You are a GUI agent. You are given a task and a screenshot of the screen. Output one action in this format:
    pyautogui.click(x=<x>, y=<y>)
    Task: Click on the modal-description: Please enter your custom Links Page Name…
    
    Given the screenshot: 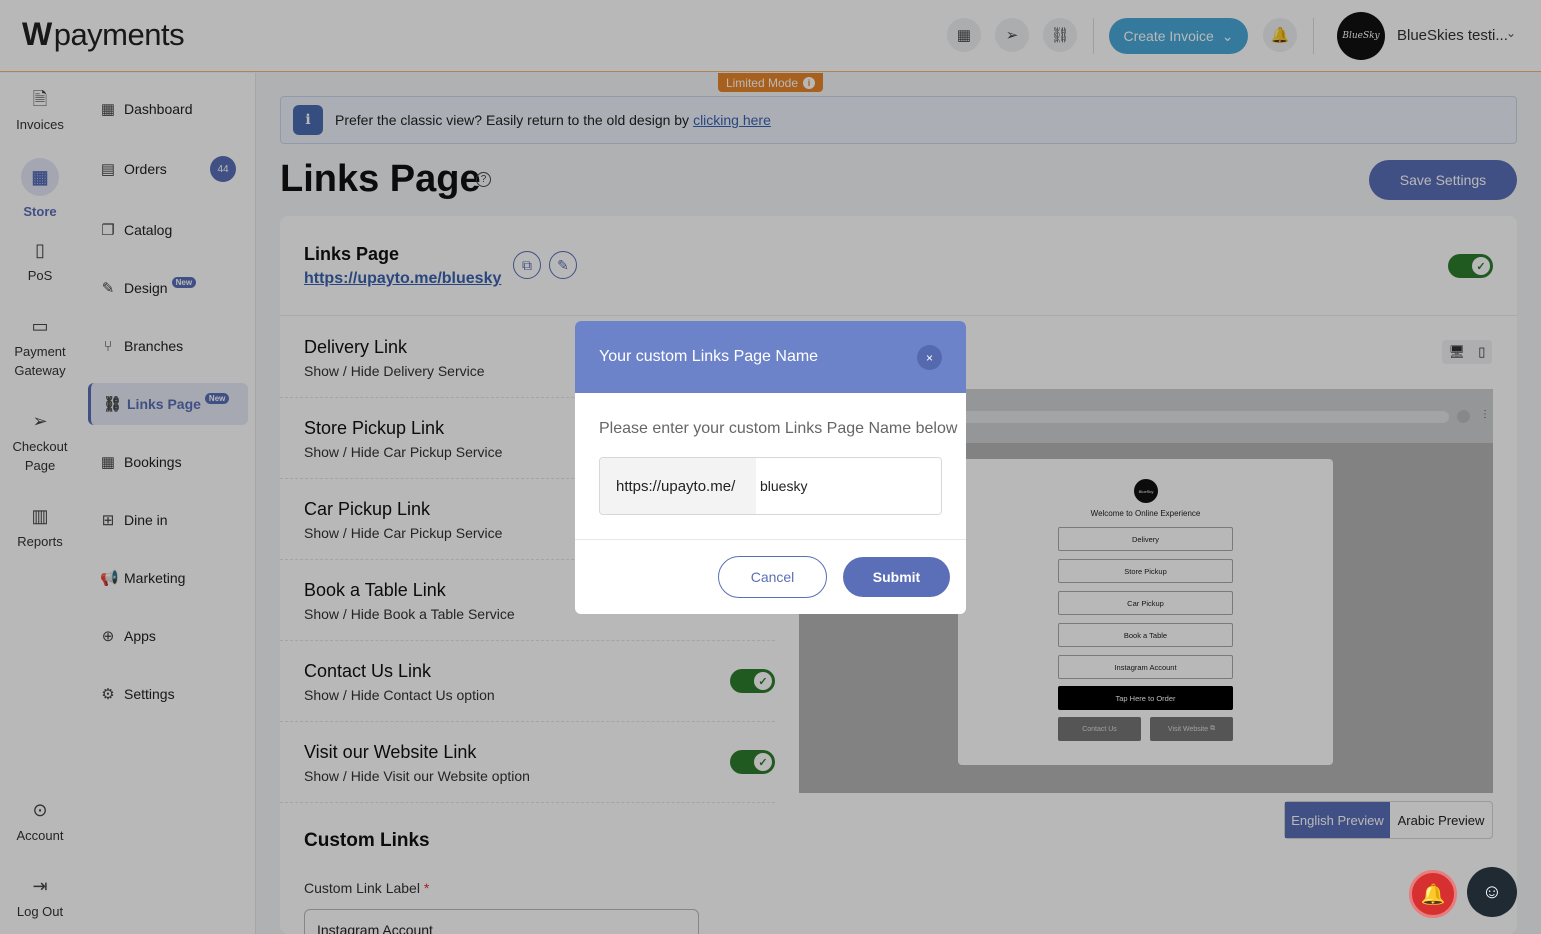 What is the action you would take?
    pyautogui.click(x=778, y=428)
    